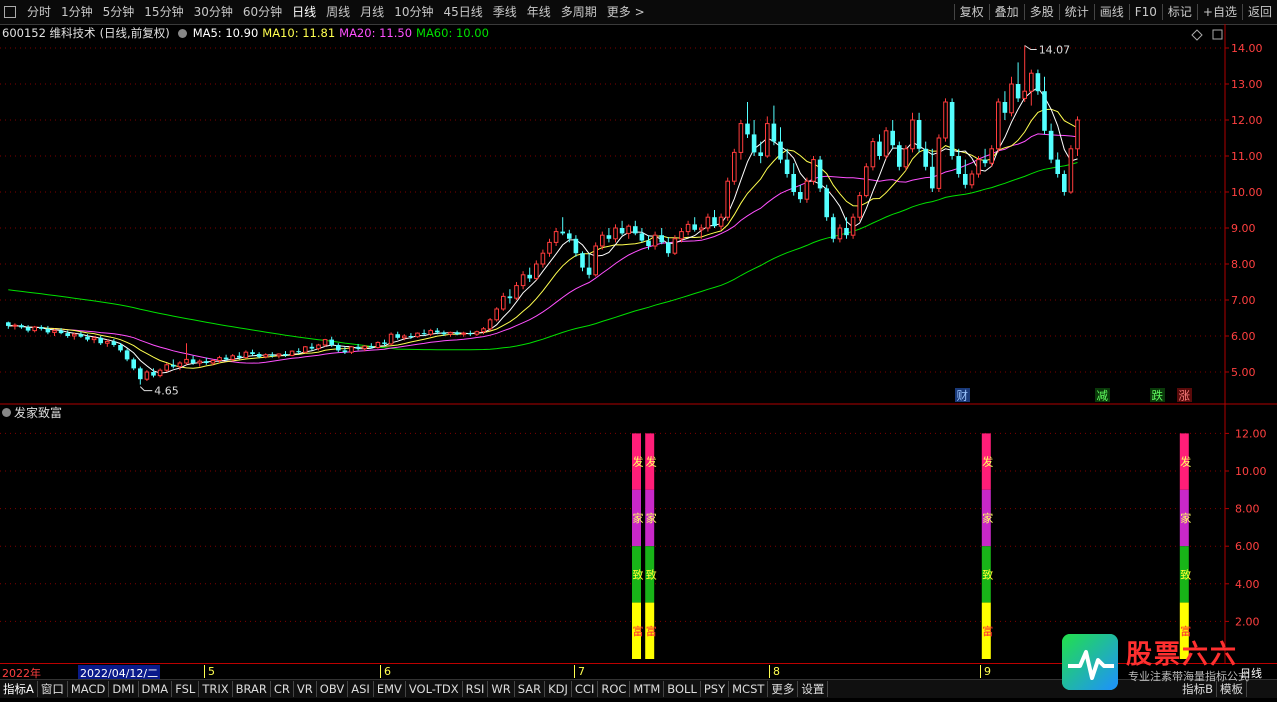 This screenshot has height=702, width=1277. I want to click on toolbar-button: 返回, so click(1260, 12).